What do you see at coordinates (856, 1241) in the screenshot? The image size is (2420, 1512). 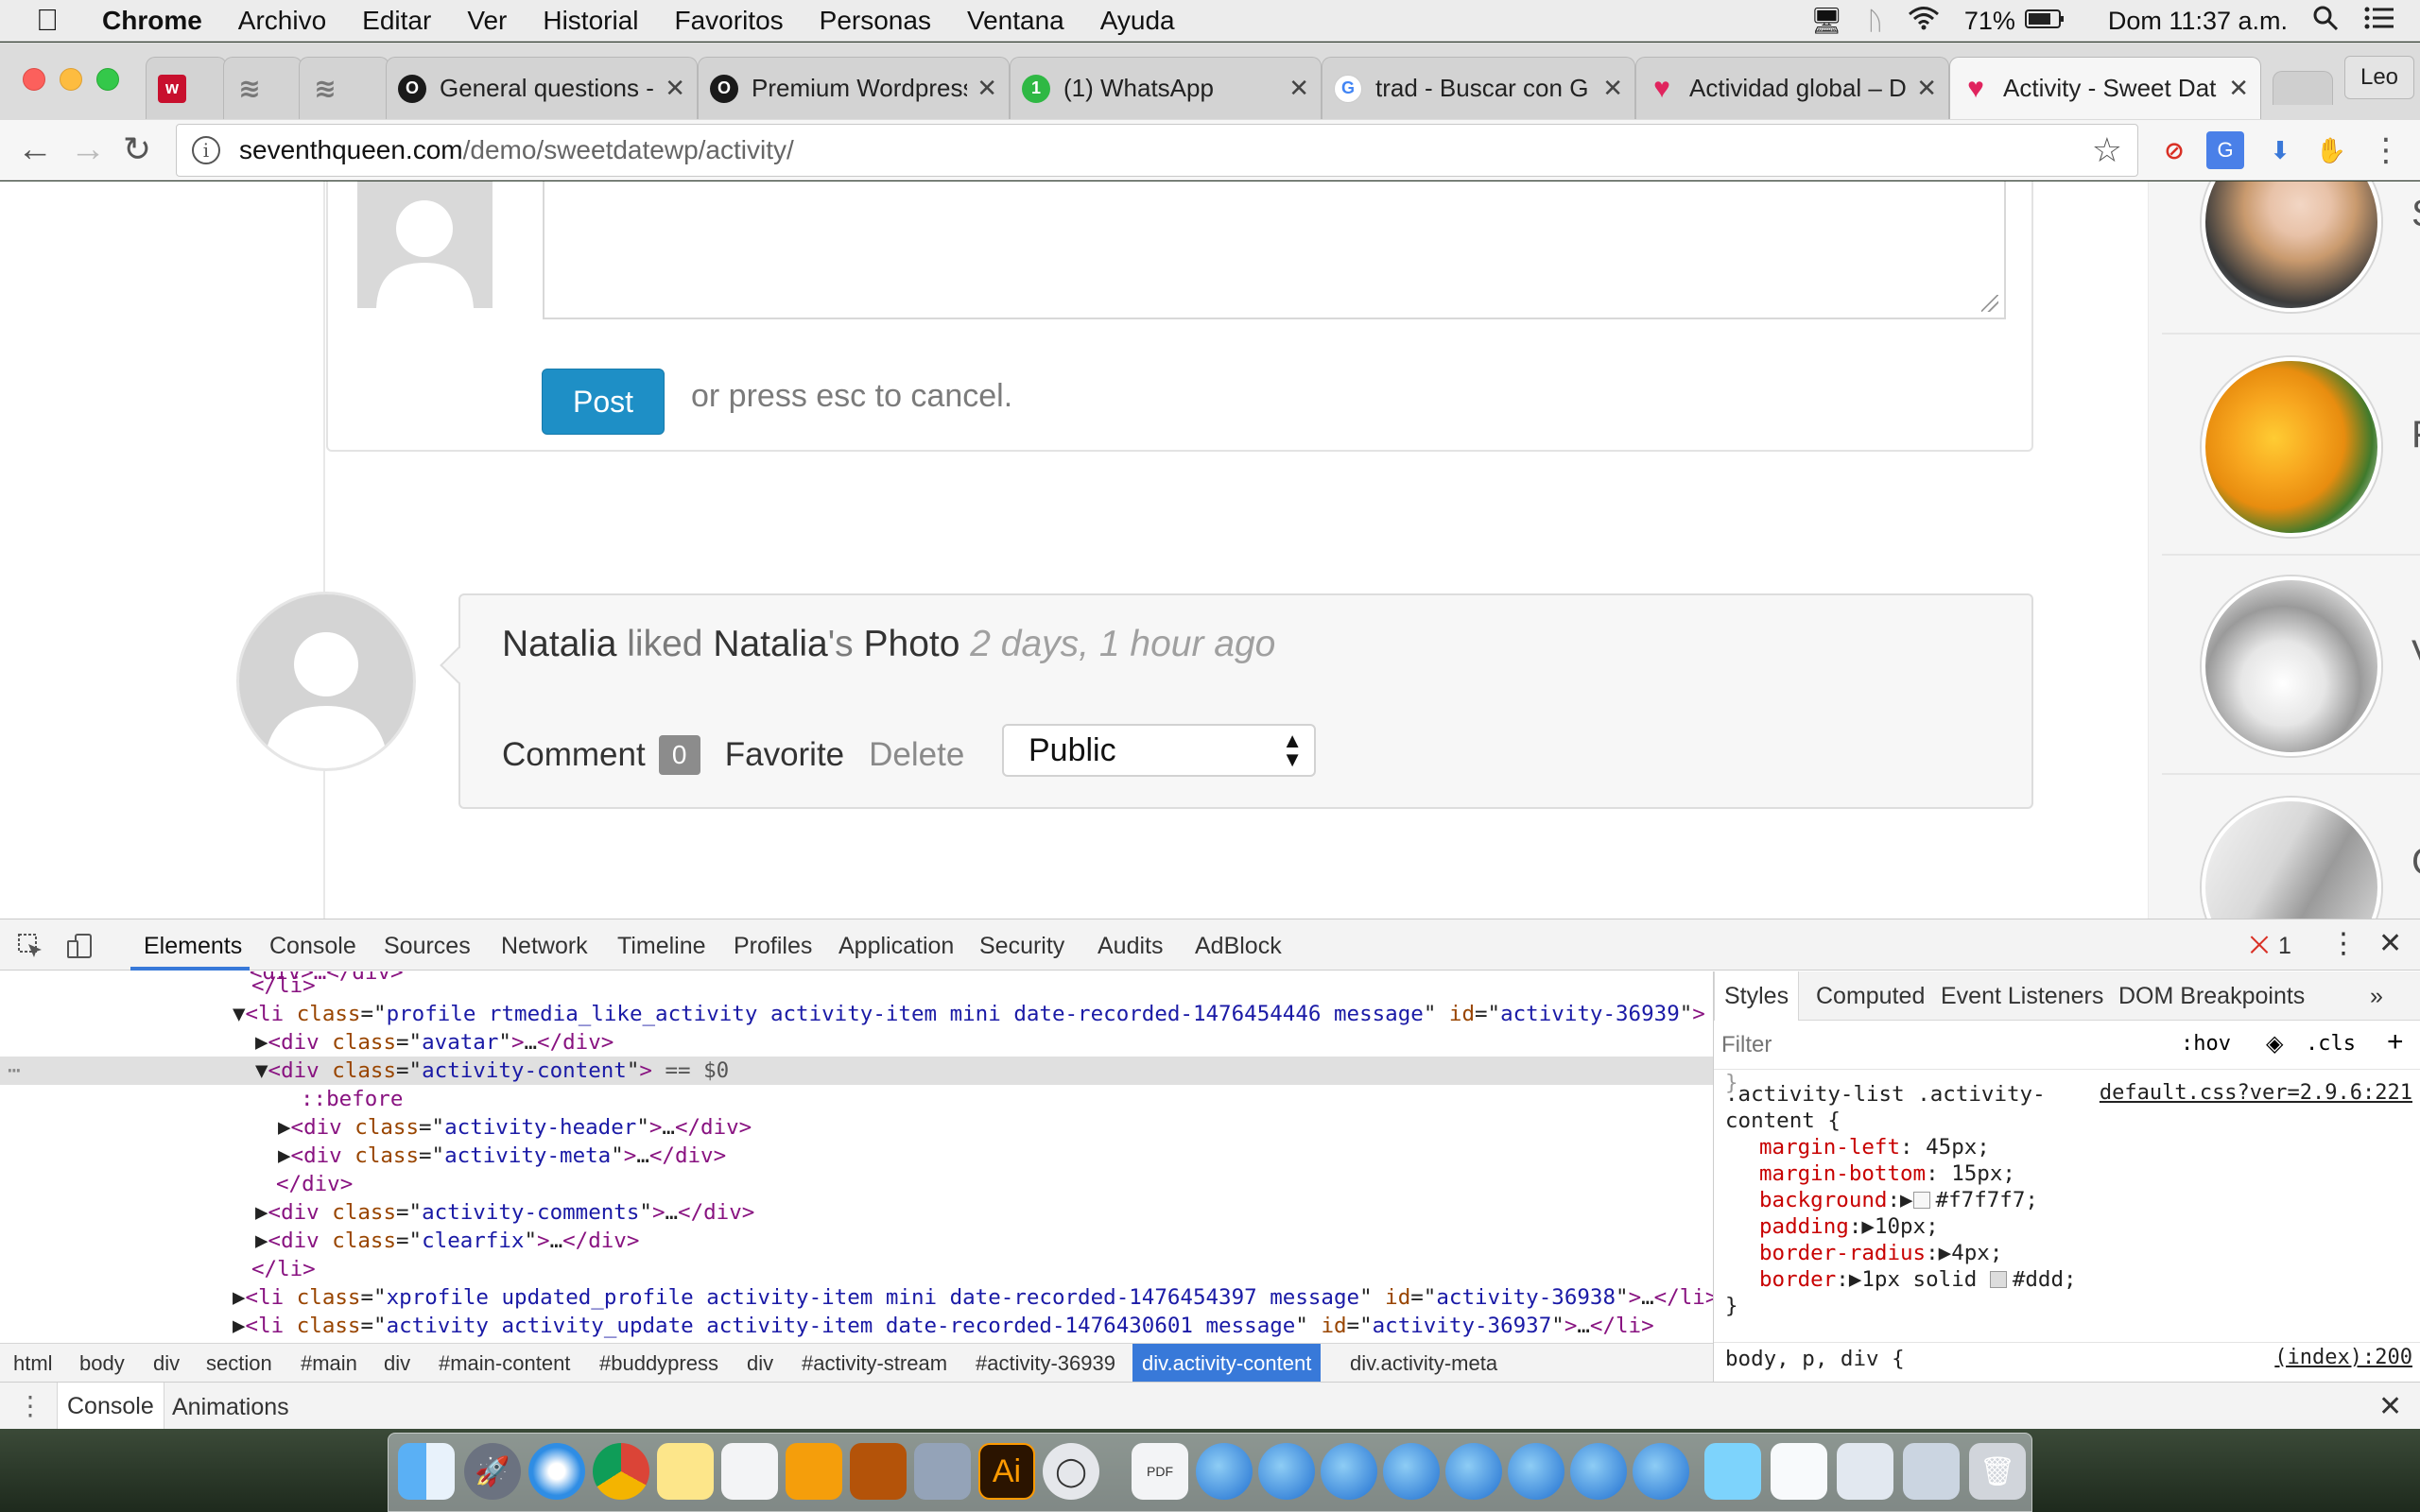 I see `dom-node-clearfix: ▶<div class="clearfix">…</div>` at bounding box center [856, 1241].